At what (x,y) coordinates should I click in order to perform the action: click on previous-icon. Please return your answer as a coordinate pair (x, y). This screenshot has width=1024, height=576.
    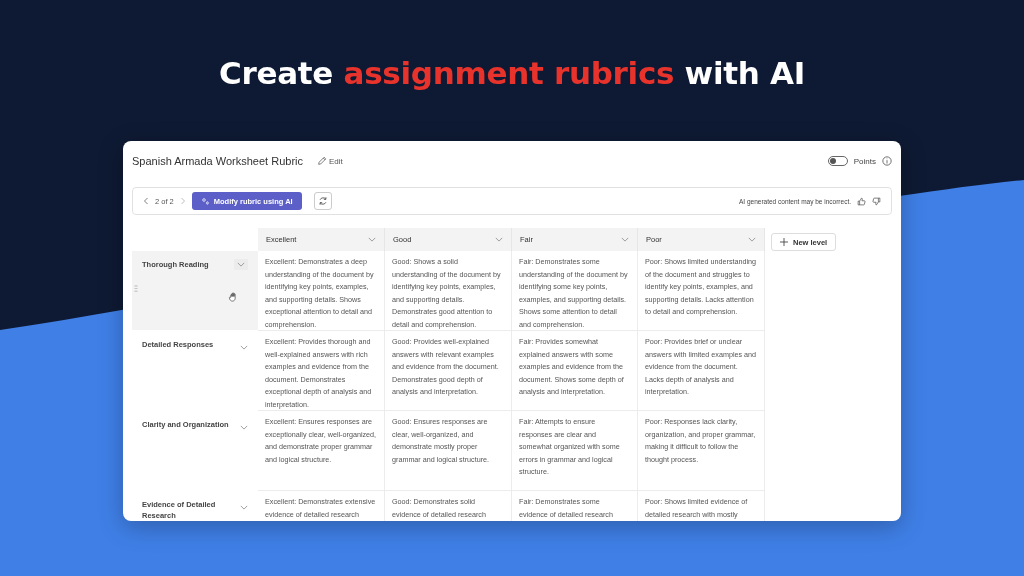
    Looking at the image, I should click on (146, 201).